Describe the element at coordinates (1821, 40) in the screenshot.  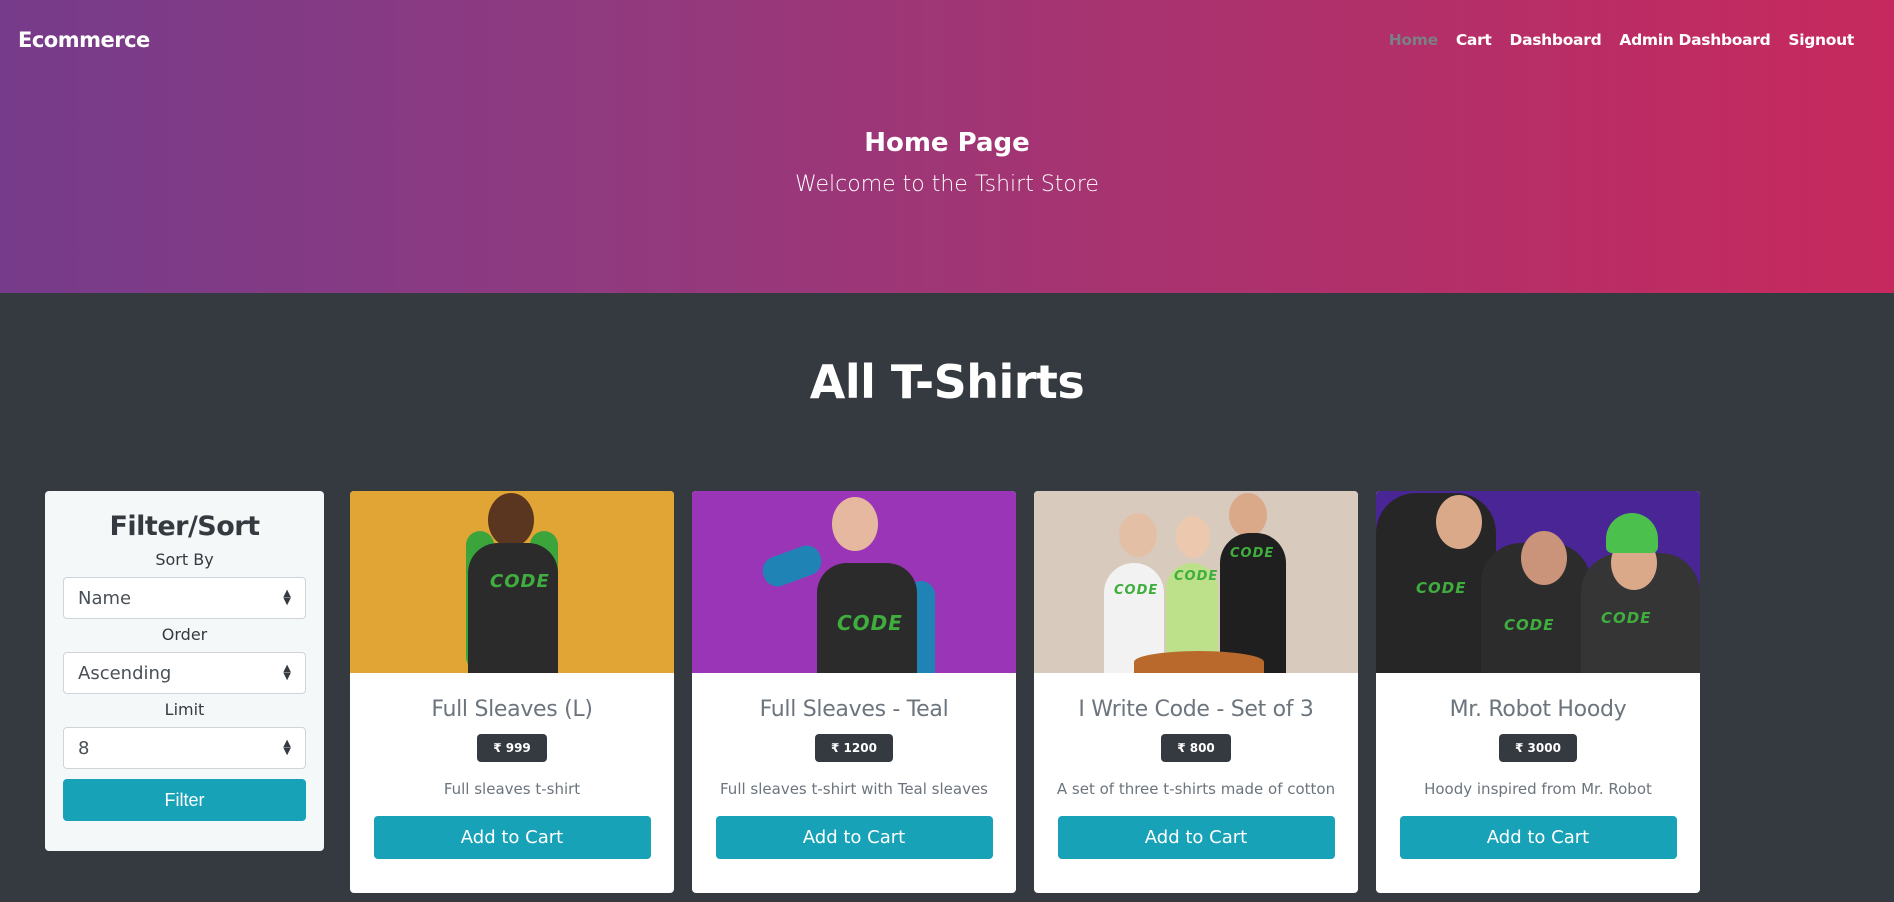
I see `nav-signout: Signout` at that location.